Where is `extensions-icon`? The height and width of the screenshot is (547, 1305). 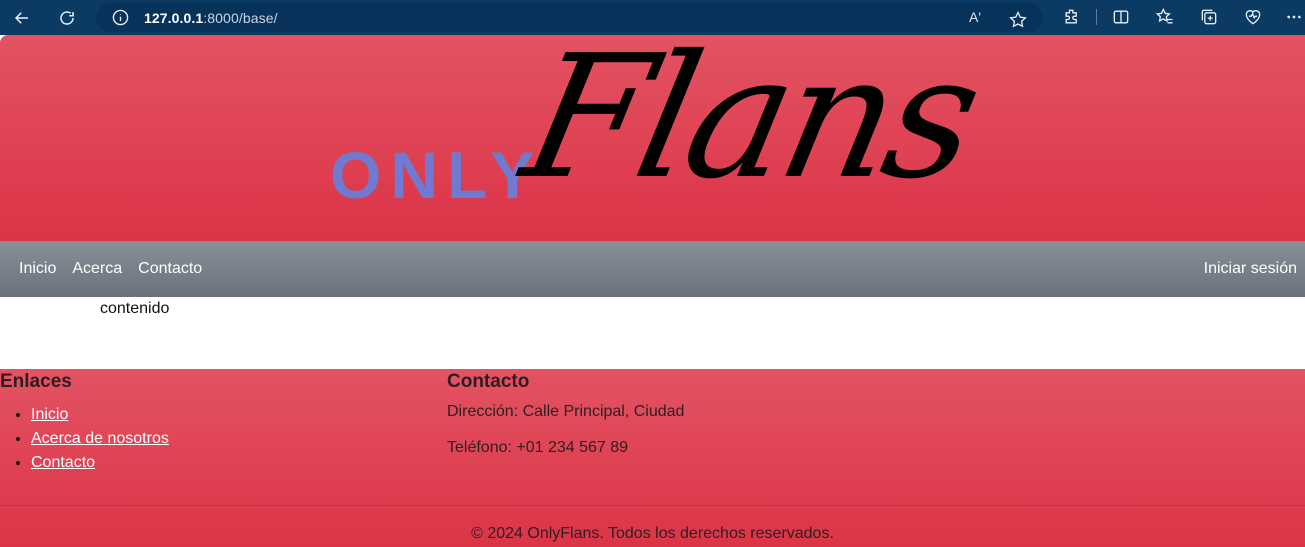 extensions-icon is located at coordinates (1072, 17).